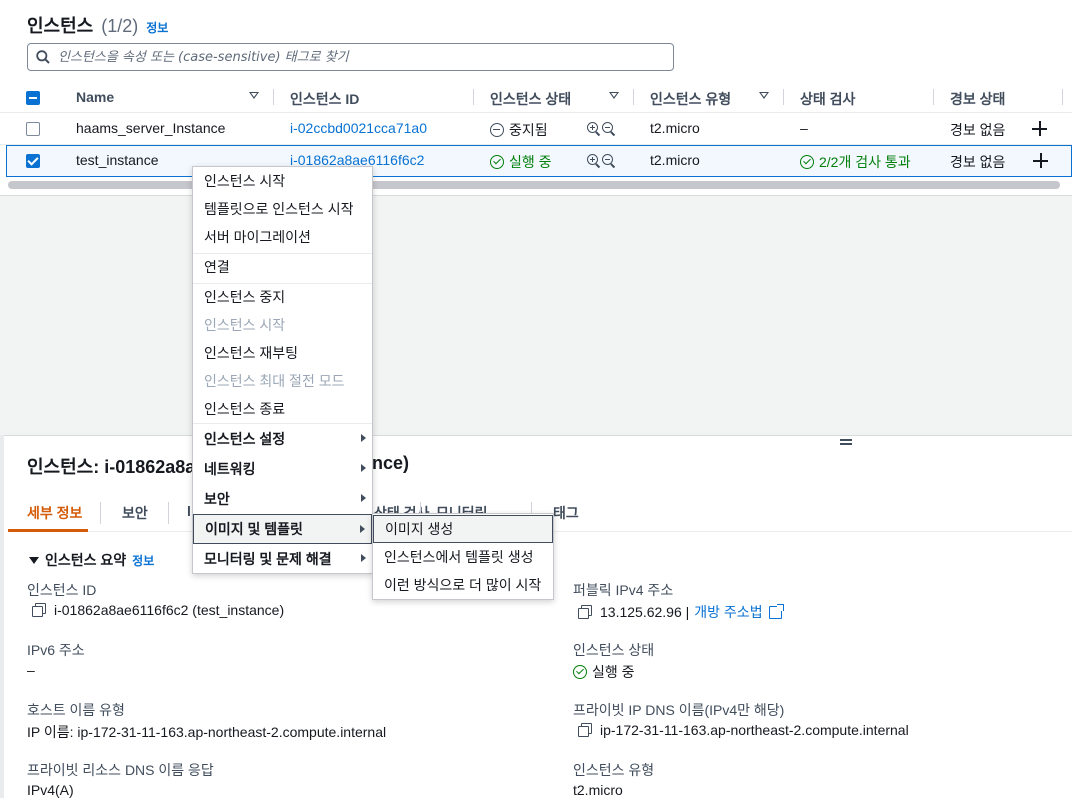 The image size is (1072, 798). What do you see at coordinates (2, 616) in the screenshot?
I see `left-edge` at bounding box center [2, 616].